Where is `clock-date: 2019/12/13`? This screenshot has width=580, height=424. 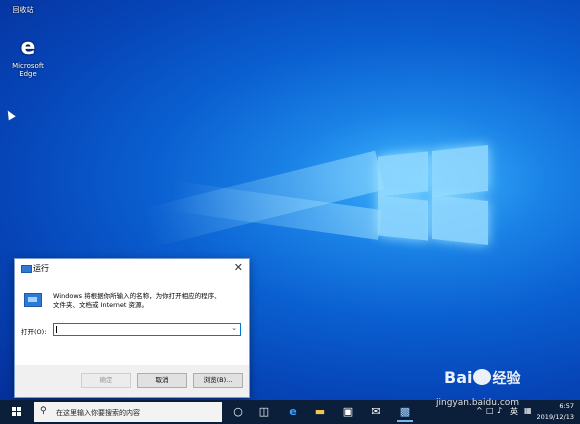
clock-date: 2019/12/13 is located at coordinates (555, 417).